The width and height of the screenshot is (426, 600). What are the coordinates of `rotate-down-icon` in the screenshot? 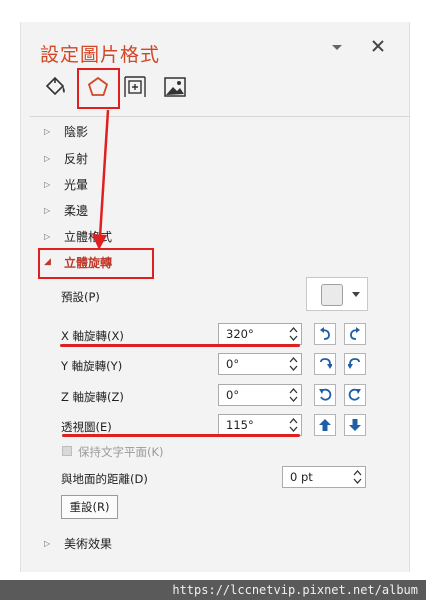 It's located at (354, 363).